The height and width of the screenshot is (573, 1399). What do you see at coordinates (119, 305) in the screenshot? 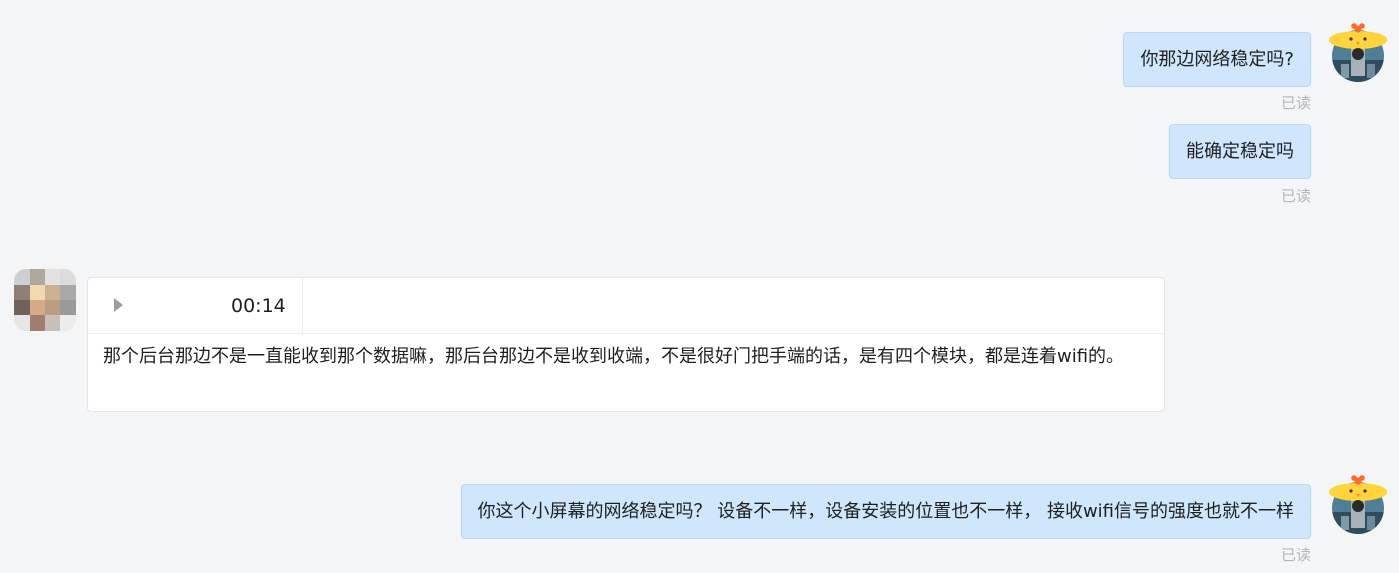
I see `play-icon` at bounding box center [119, 305].